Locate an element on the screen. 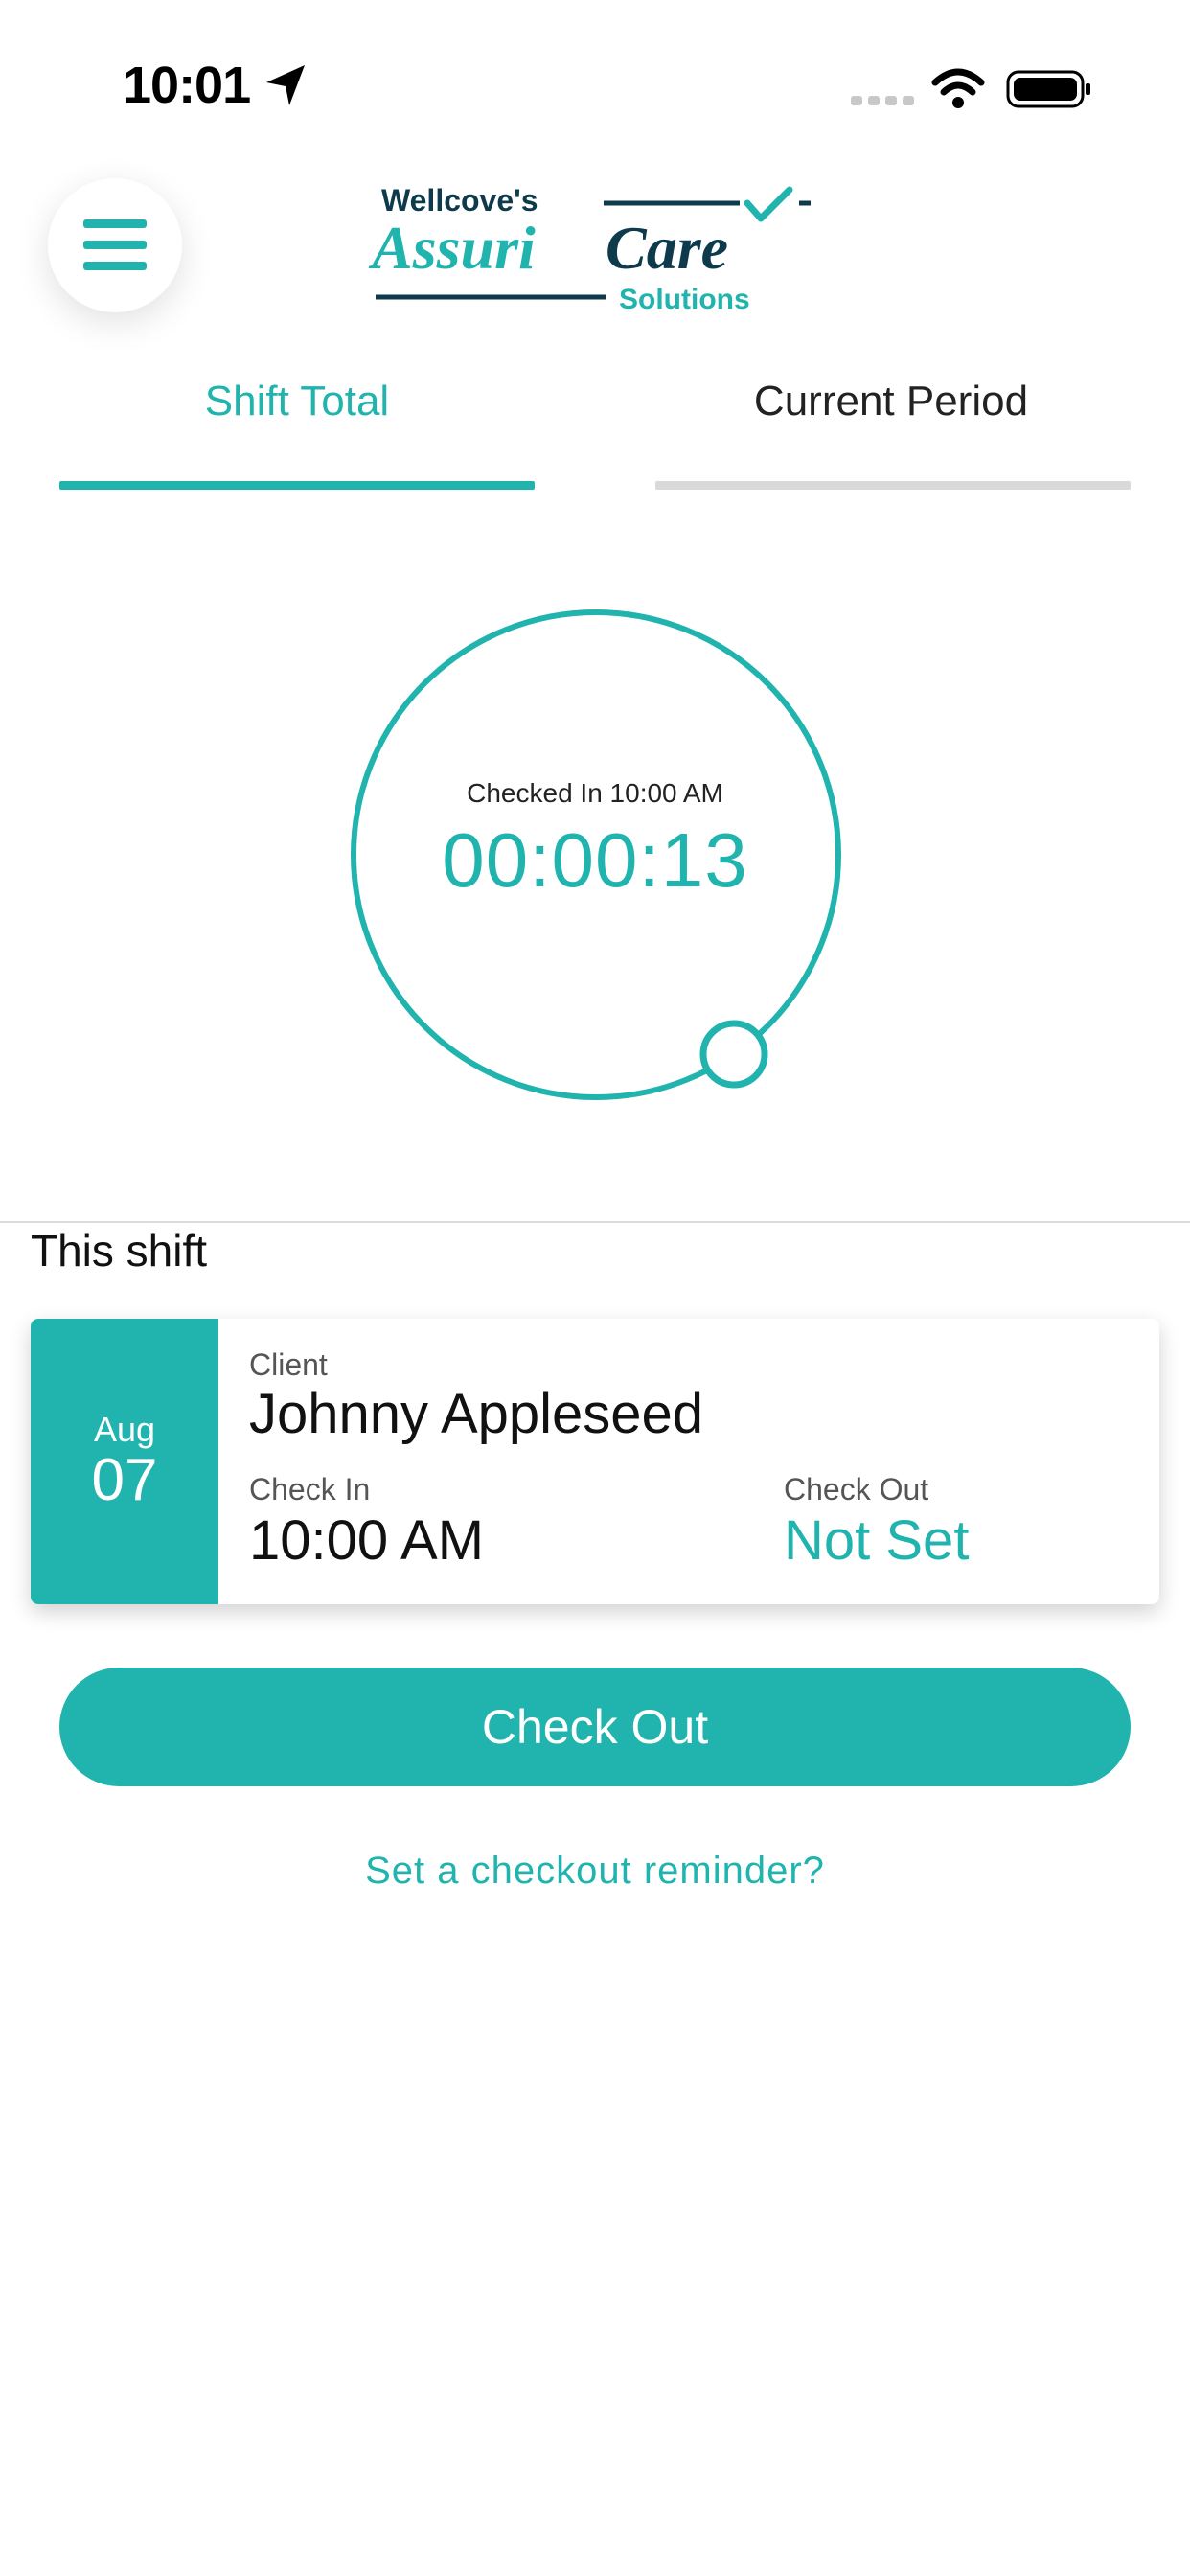 The height and width of the screenshot is (2576, 1190). check-in-label: Check In is located at coordinates (310, 1489).